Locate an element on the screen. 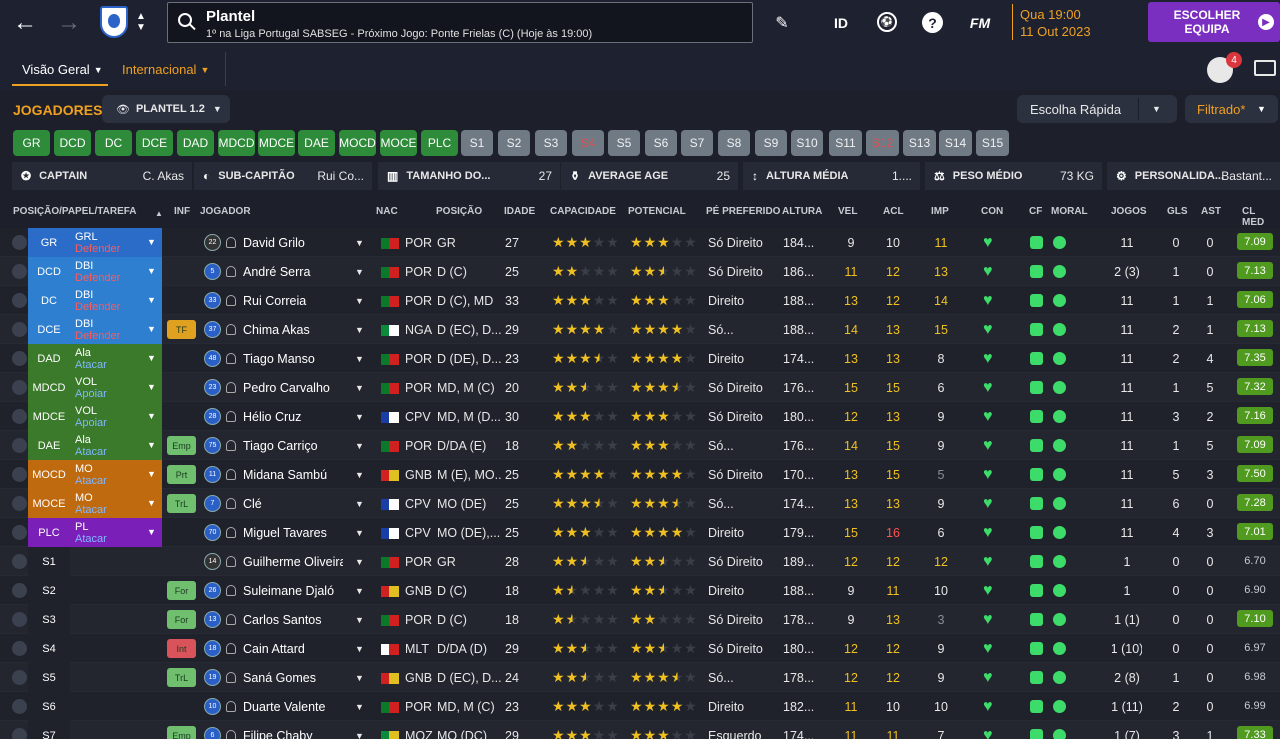 The width and height of the screenshot is (1280, 739). ball-icon: ⚽ is located at coordinates (887, 22).